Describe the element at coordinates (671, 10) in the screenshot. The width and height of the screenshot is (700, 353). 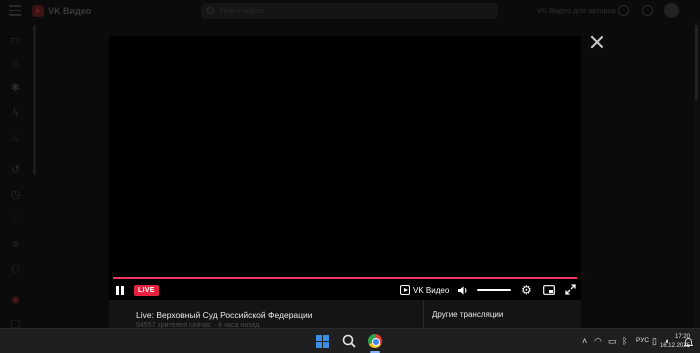
I see `avatar` at that location.